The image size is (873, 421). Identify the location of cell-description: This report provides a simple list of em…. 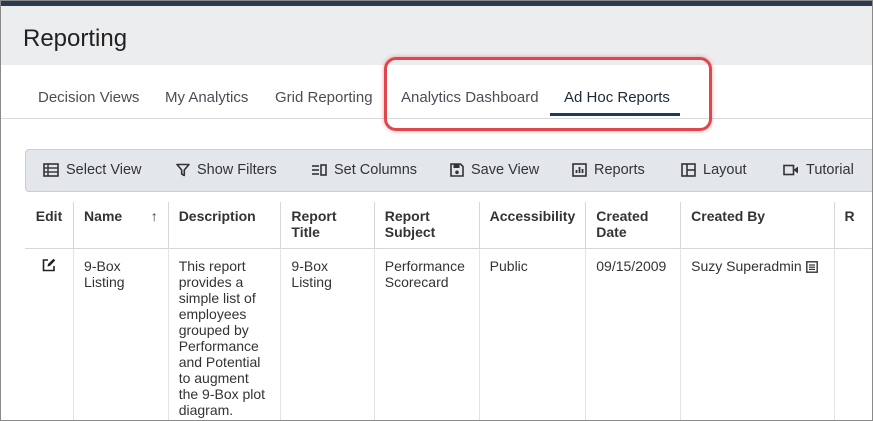
(225, 334).